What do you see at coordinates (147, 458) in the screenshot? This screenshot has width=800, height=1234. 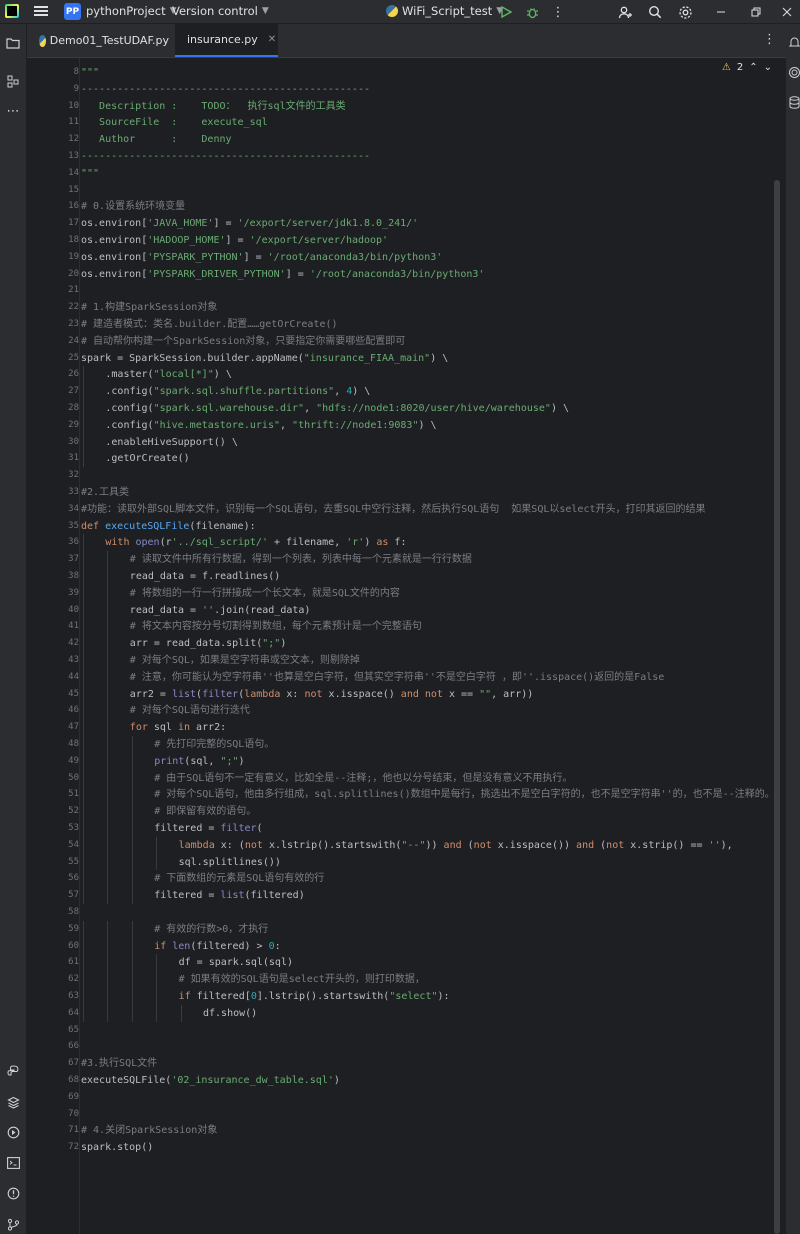 I see `code-line: .getOrCreate()` at bounding box center [147, 458].